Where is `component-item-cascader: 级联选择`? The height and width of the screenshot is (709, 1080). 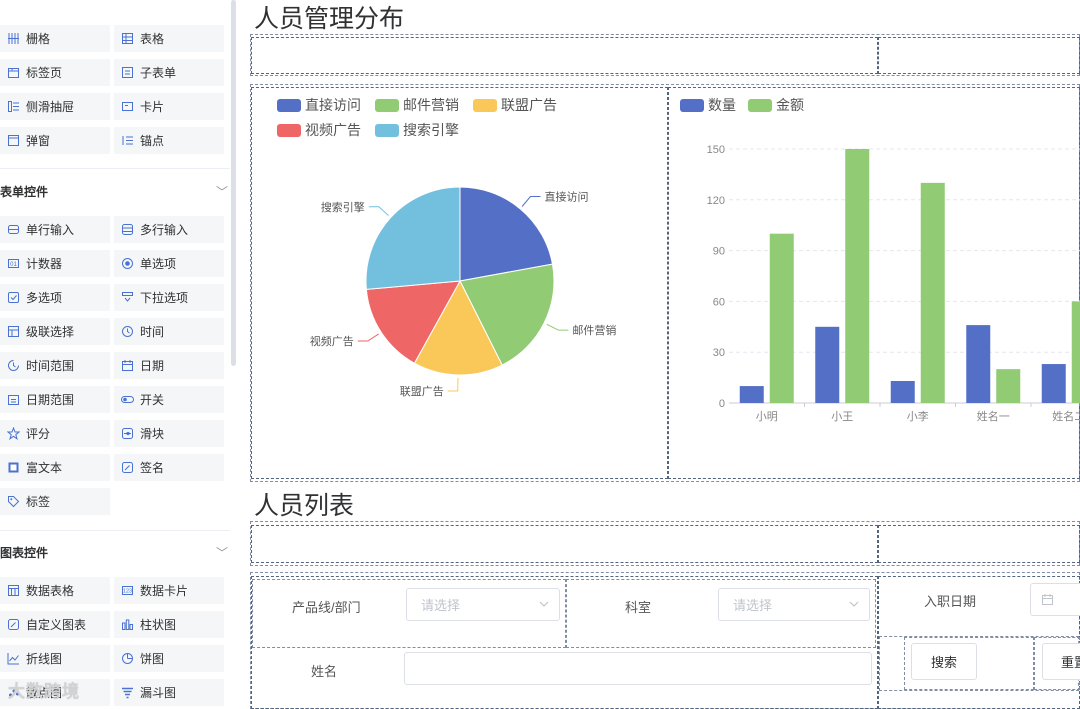 component-item-cascader: 级联选择 is located at coordinates (55, 331).